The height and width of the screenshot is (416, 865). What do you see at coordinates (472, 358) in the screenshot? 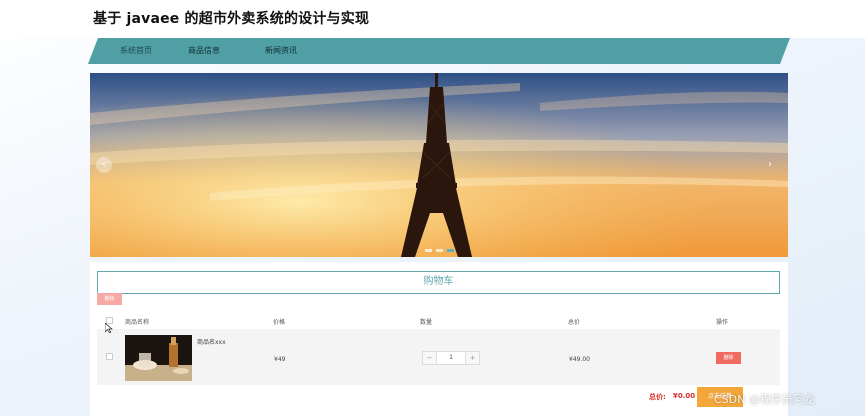
I see `plus-icon: +` at bounding box center [472, 358].